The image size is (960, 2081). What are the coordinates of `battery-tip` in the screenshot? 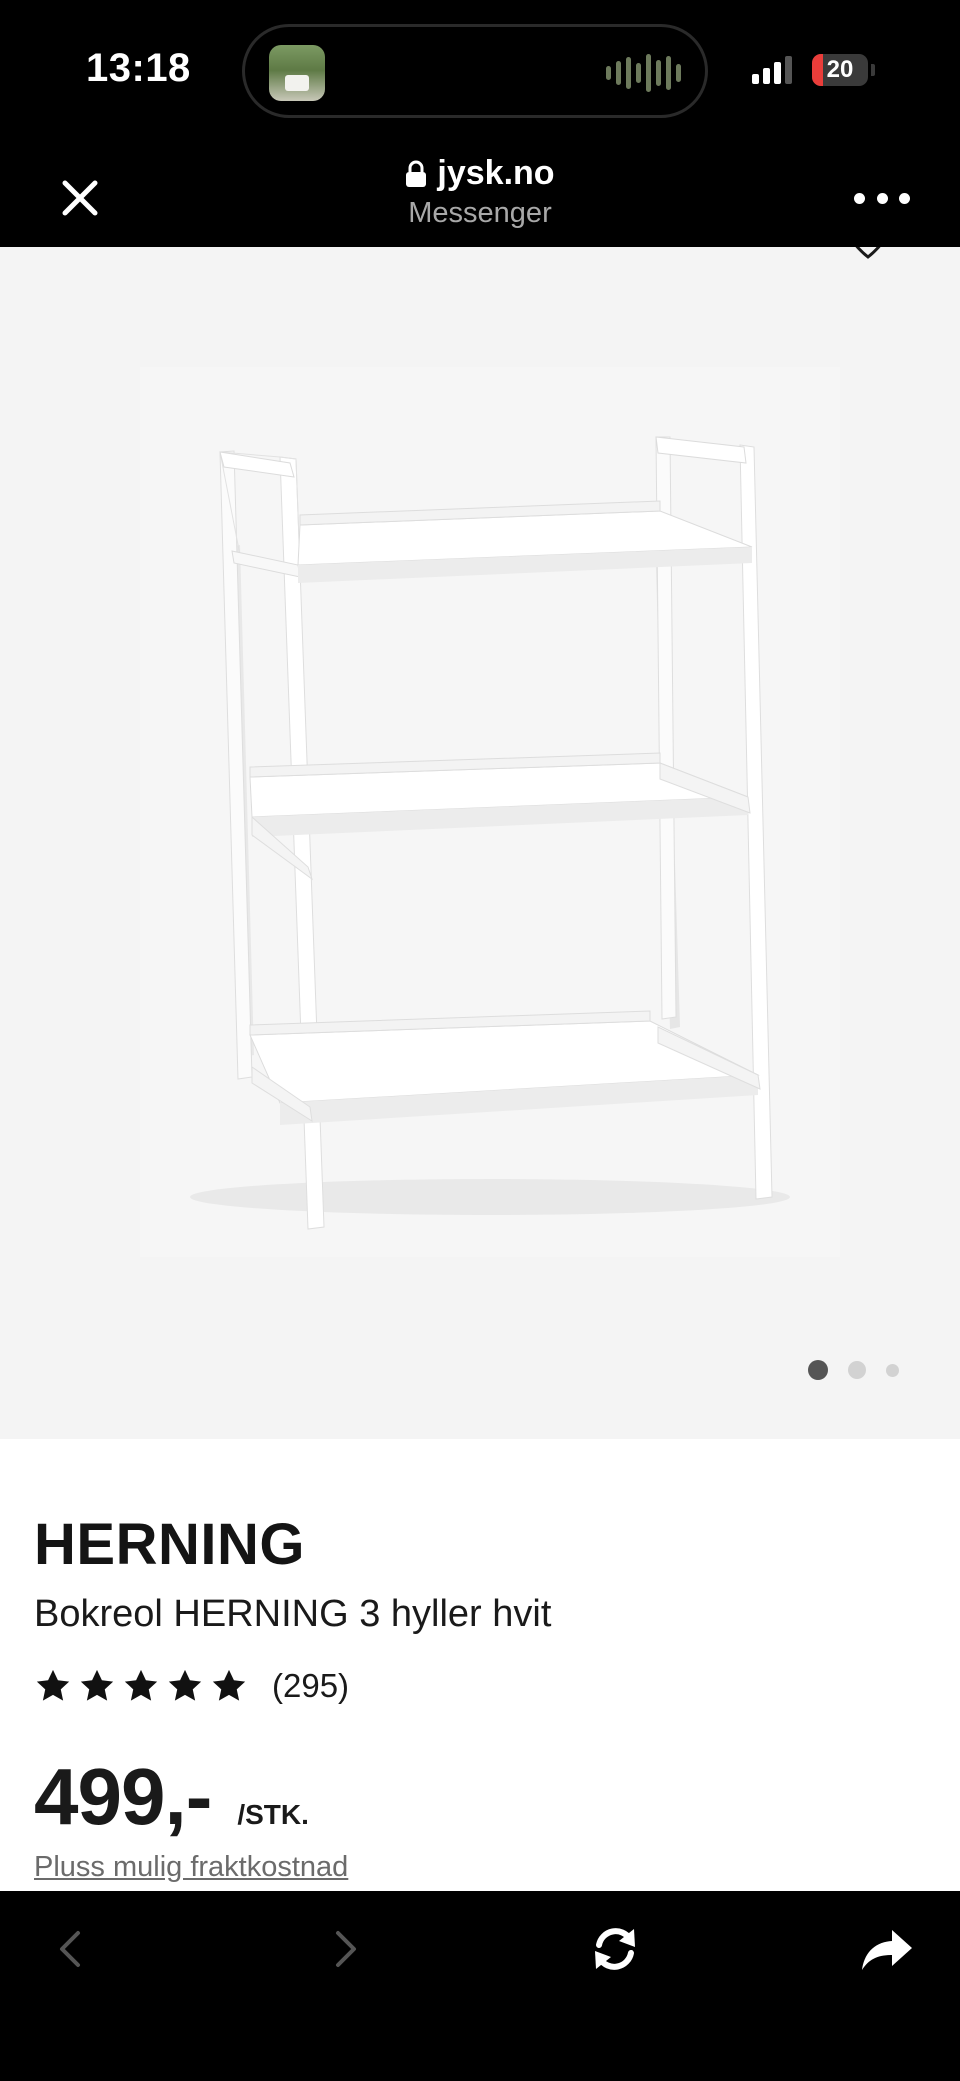 It's located at (873, 70).